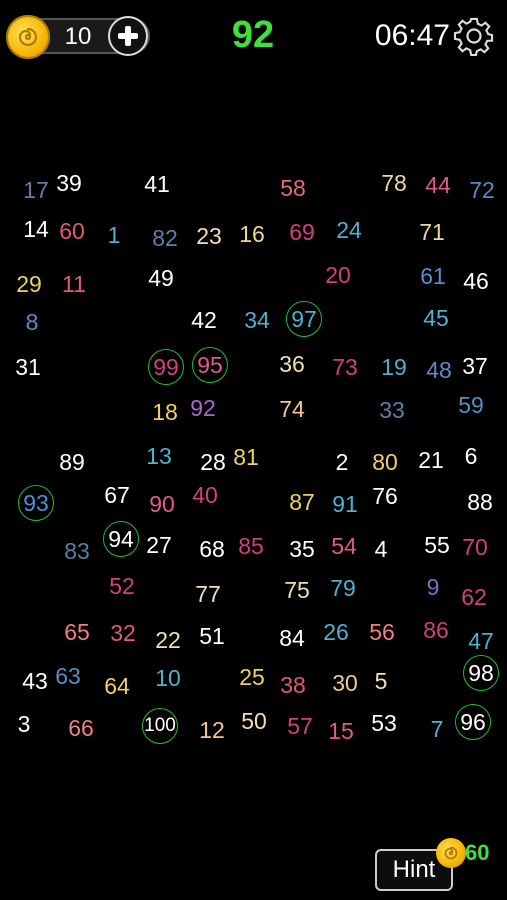 Image resolution: width=507 pixels, height=900 pixels. Describe the element at coordinates (68, 676) in the screenshot. I see `board-number: 63` at that location.